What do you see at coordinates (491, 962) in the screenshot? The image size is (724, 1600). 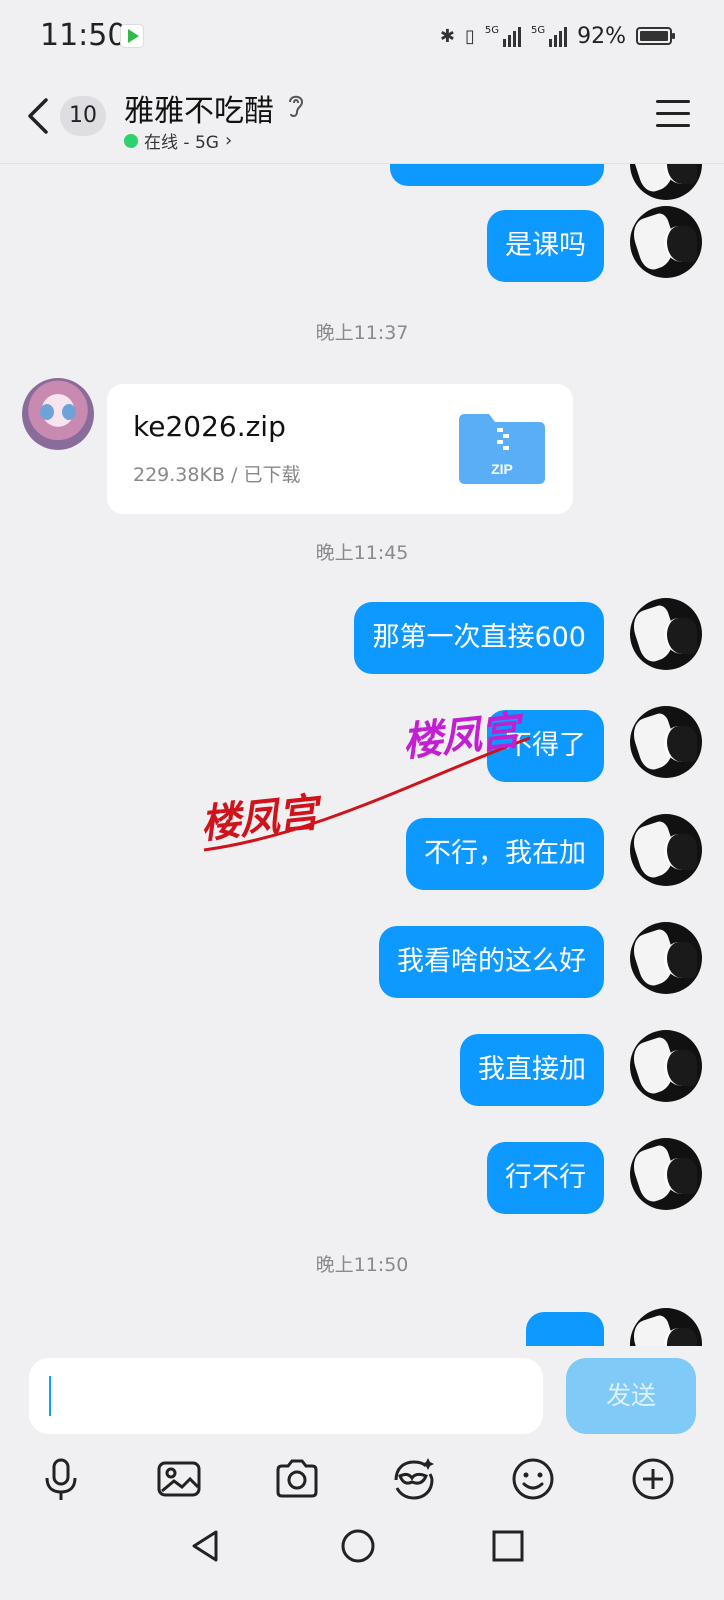 I see `message-bubble: 我看啥的这么好` at bounding box center [491, 962].